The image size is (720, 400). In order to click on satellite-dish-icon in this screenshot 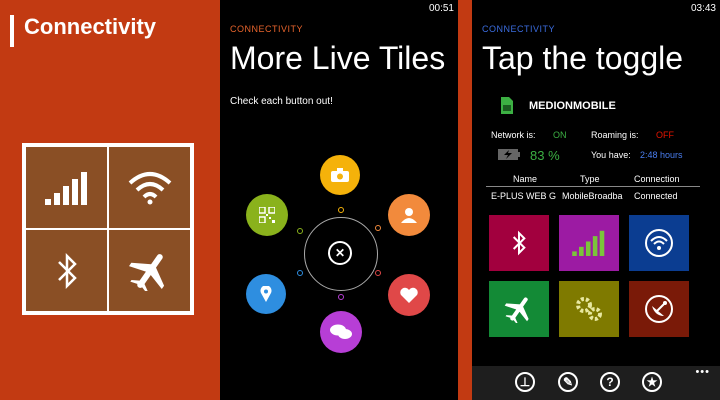, I will do `click(659, 309)`.